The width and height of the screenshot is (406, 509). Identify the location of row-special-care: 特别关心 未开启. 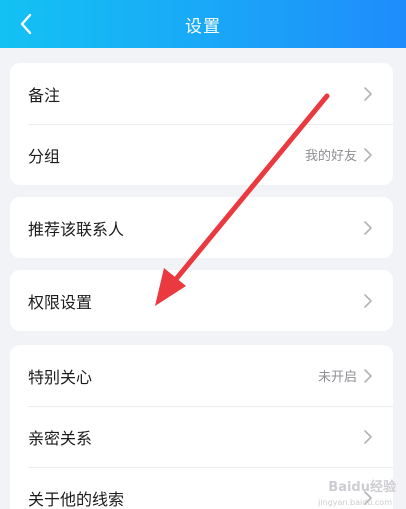
(201, 375).